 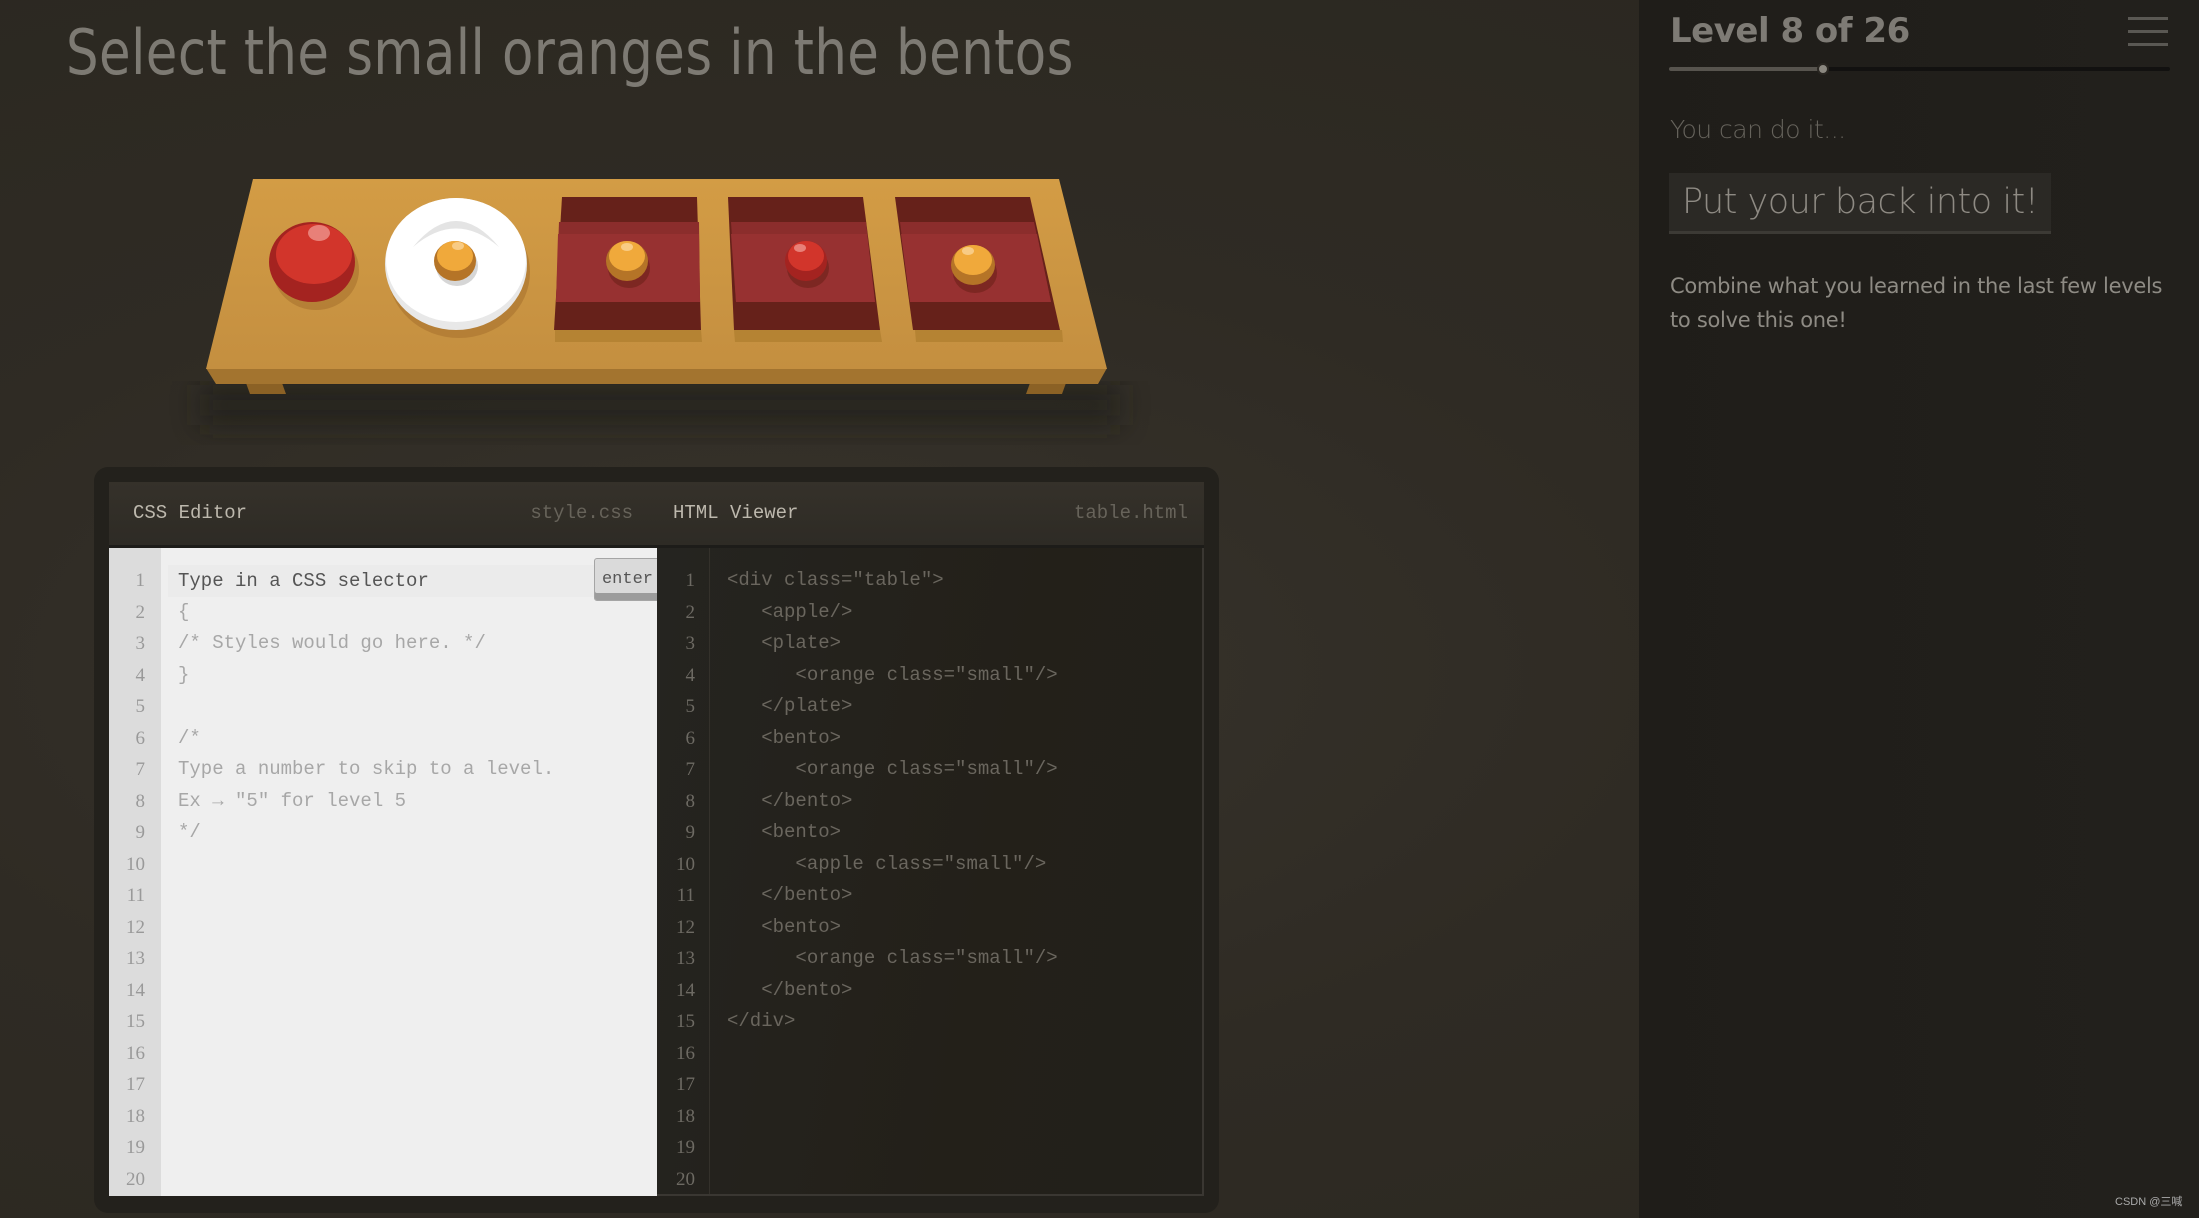 What do you see at coordinates (135, 1021) in the screenshot?
I see `line-number: 15` at bounding box center [135, 1021].